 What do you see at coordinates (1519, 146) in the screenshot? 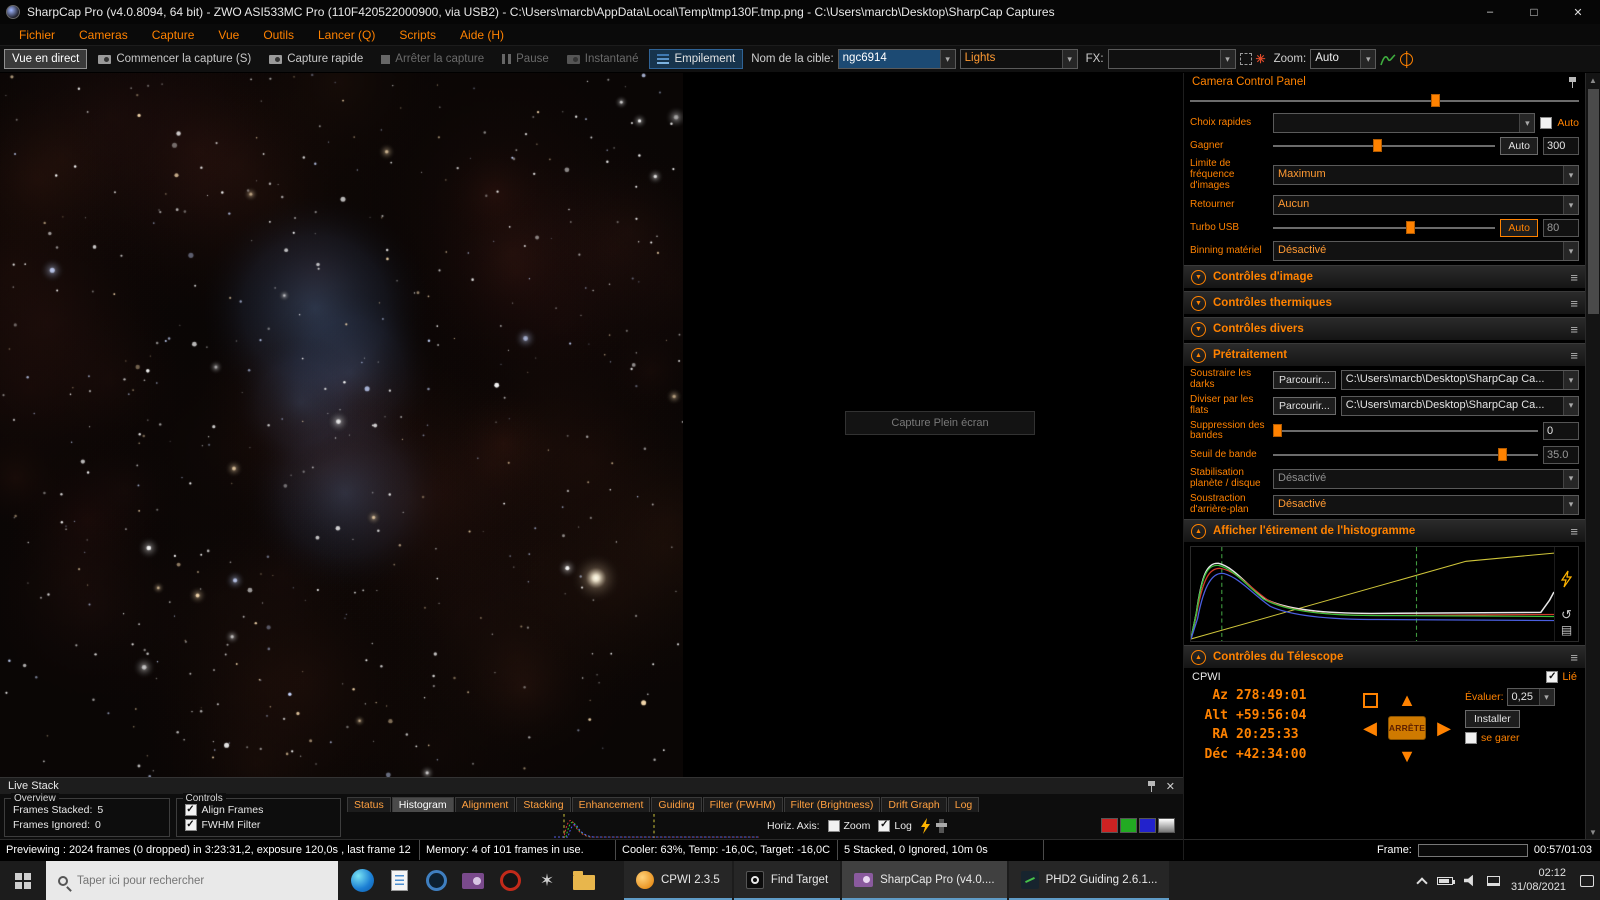
I see `gain-auto-button: Auto` at bounding box center [1519, 146].